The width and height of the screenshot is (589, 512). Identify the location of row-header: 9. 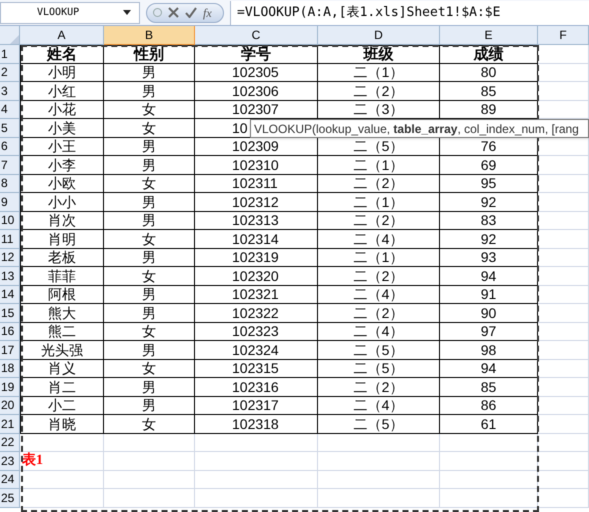
(10, 202).